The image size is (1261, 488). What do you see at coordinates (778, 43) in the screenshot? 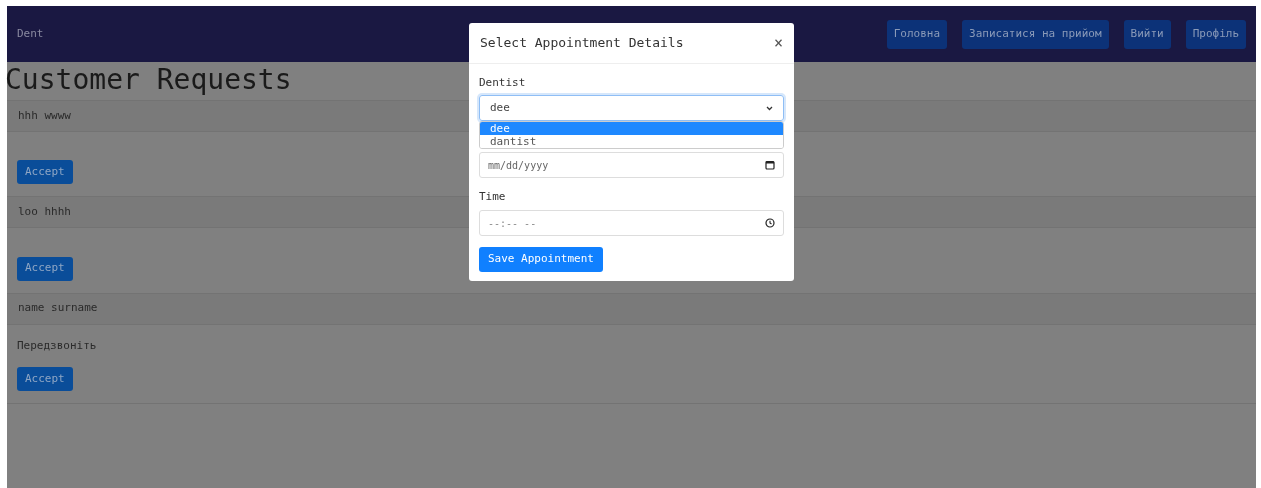
I see `close-button: ×` at bounding box center [778, 43].